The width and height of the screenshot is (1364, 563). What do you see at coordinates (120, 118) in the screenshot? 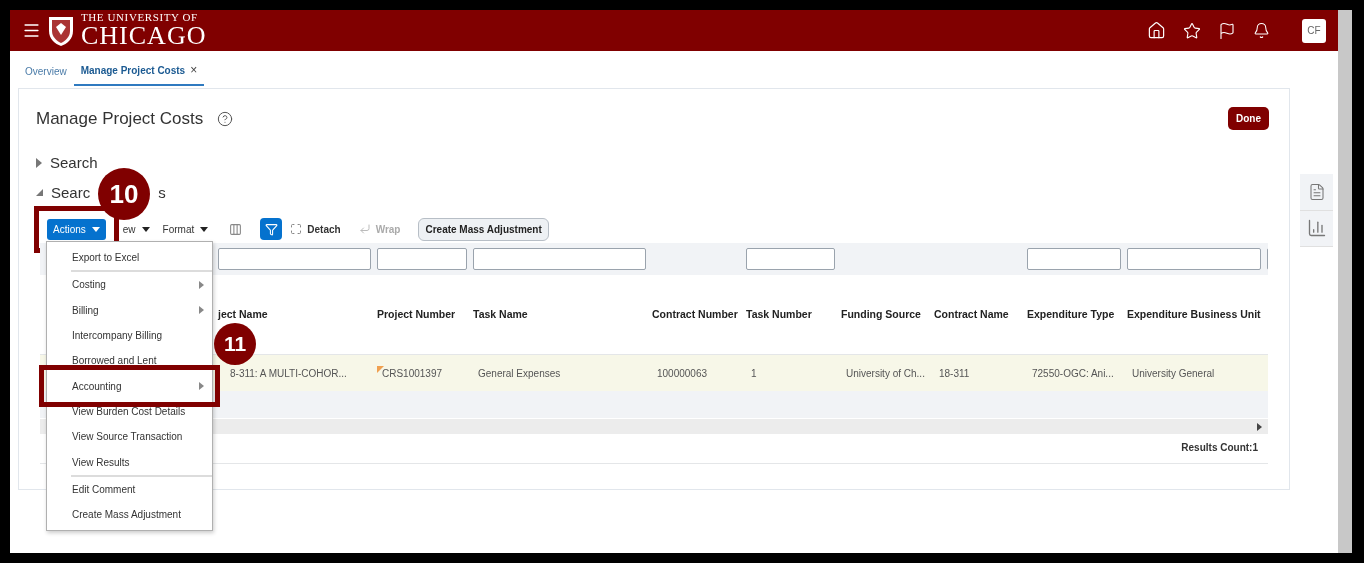
I see `page-title: Manage Project Costs` at bounding box center [120, 118].